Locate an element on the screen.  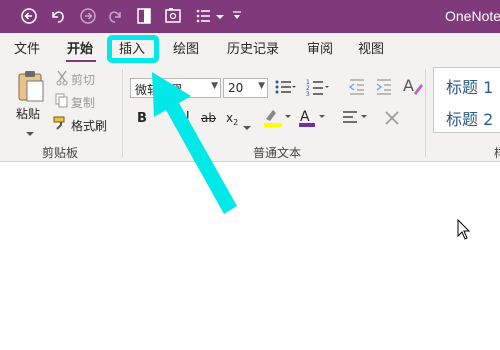
cut-button: 剪切 is located at coordinates (83, 79).